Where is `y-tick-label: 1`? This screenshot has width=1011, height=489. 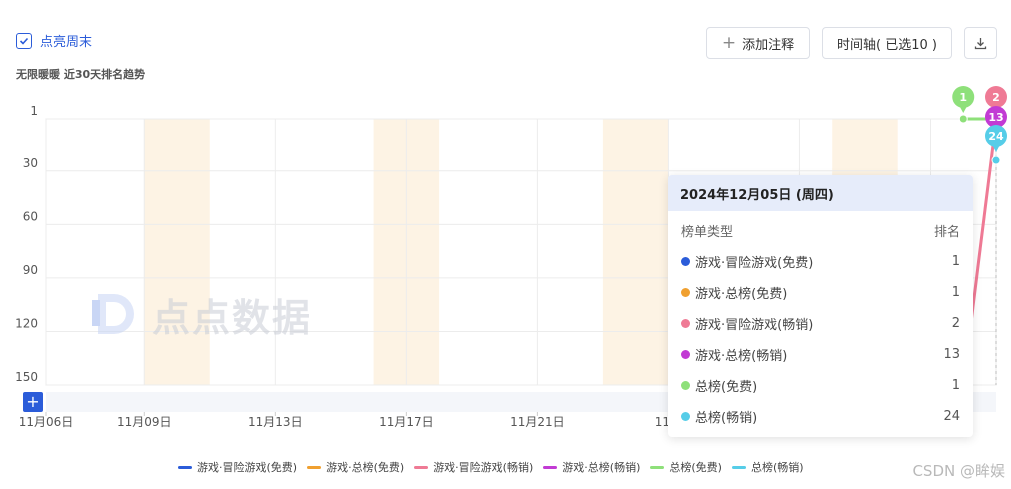
y-tick-label: 1 is located at coordinates (34, 111).